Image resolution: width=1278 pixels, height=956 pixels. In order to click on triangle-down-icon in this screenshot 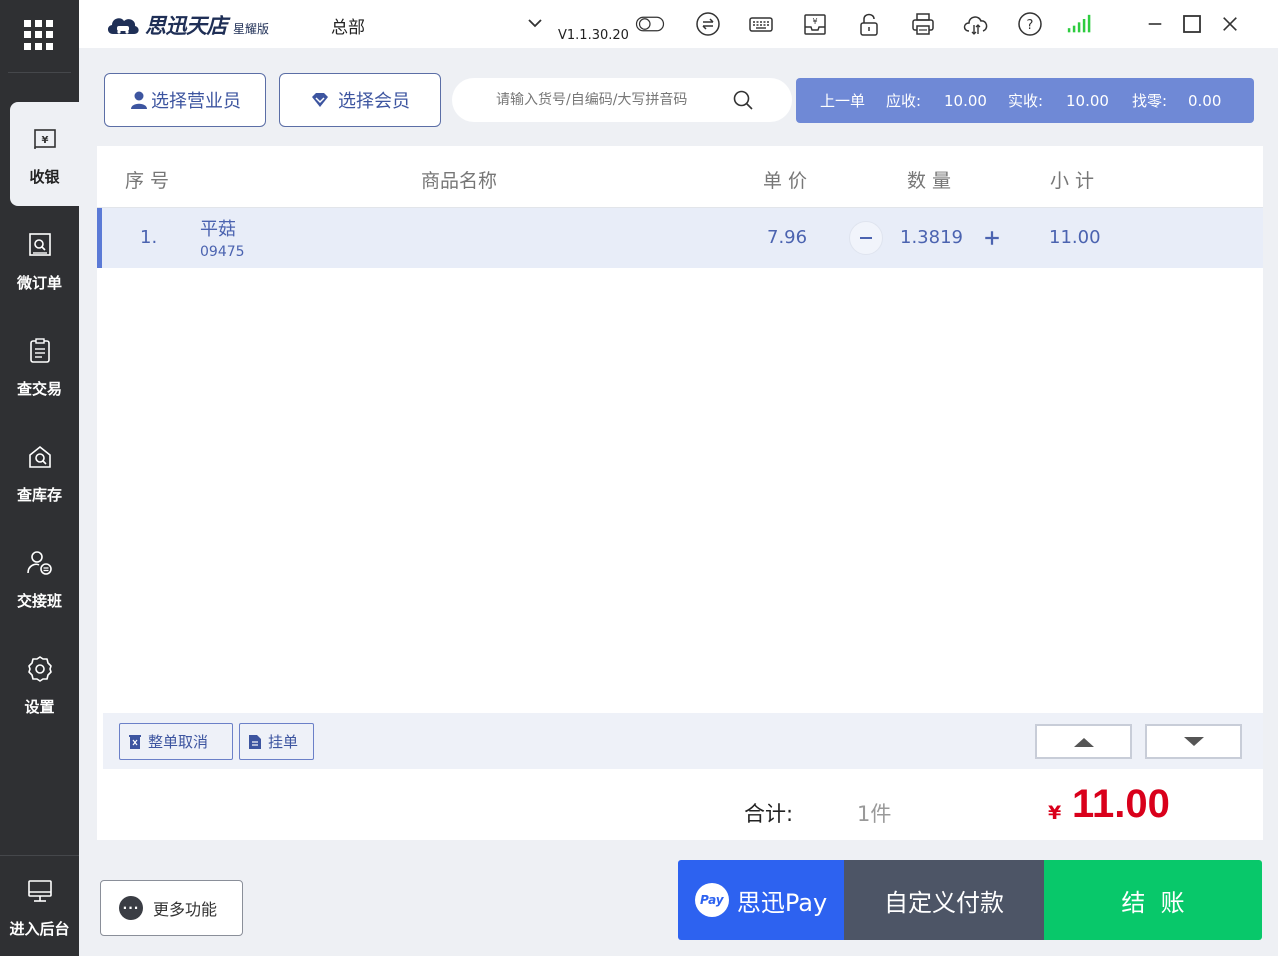, I will do `click(1193, 741)`.